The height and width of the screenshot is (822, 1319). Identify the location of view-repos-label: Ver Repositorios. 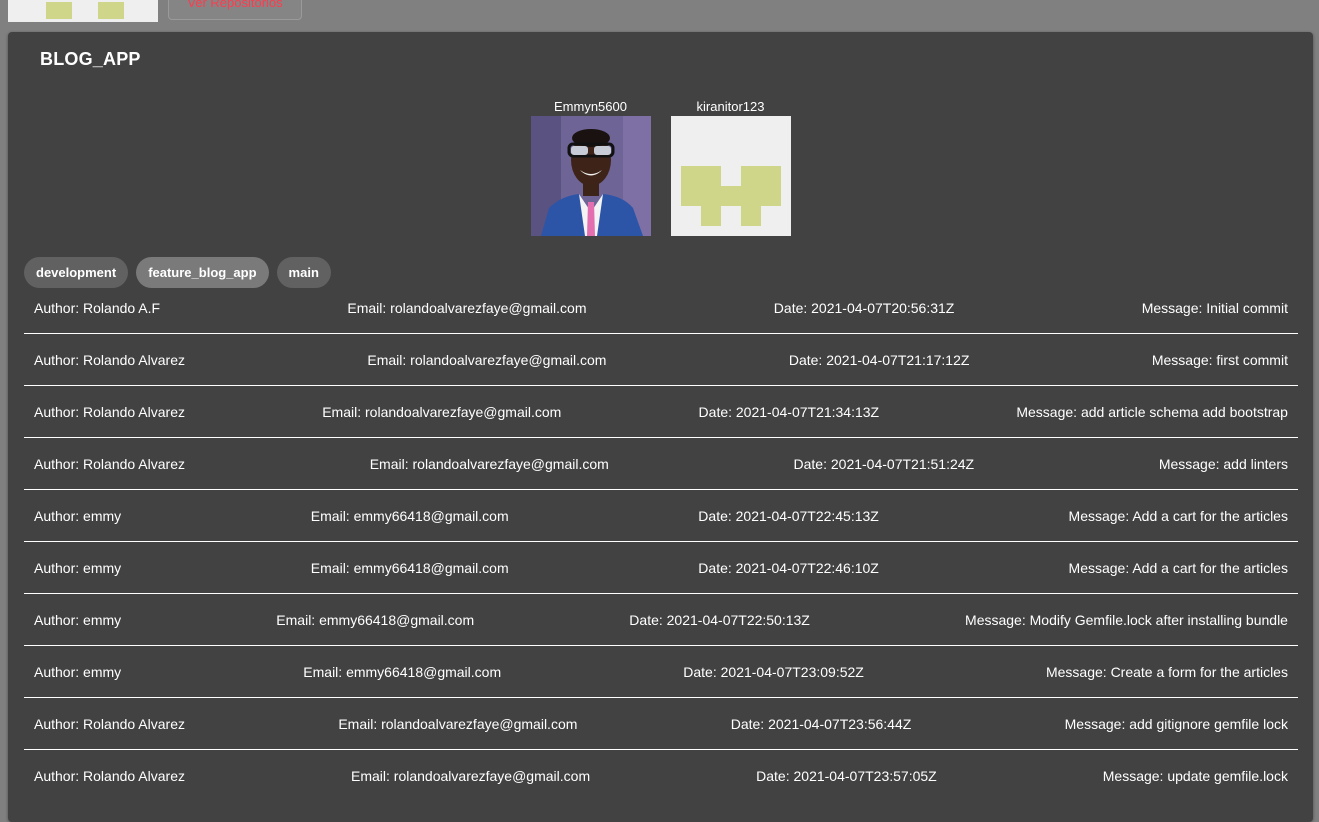
(235, 5).